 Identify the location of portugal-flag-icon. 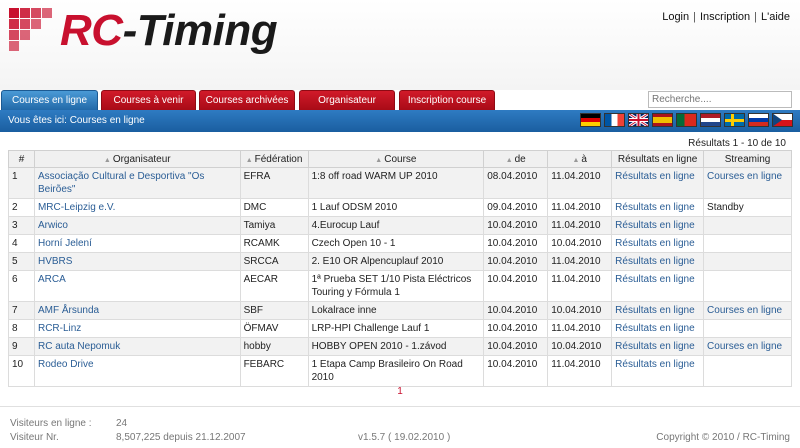
(686, 120).